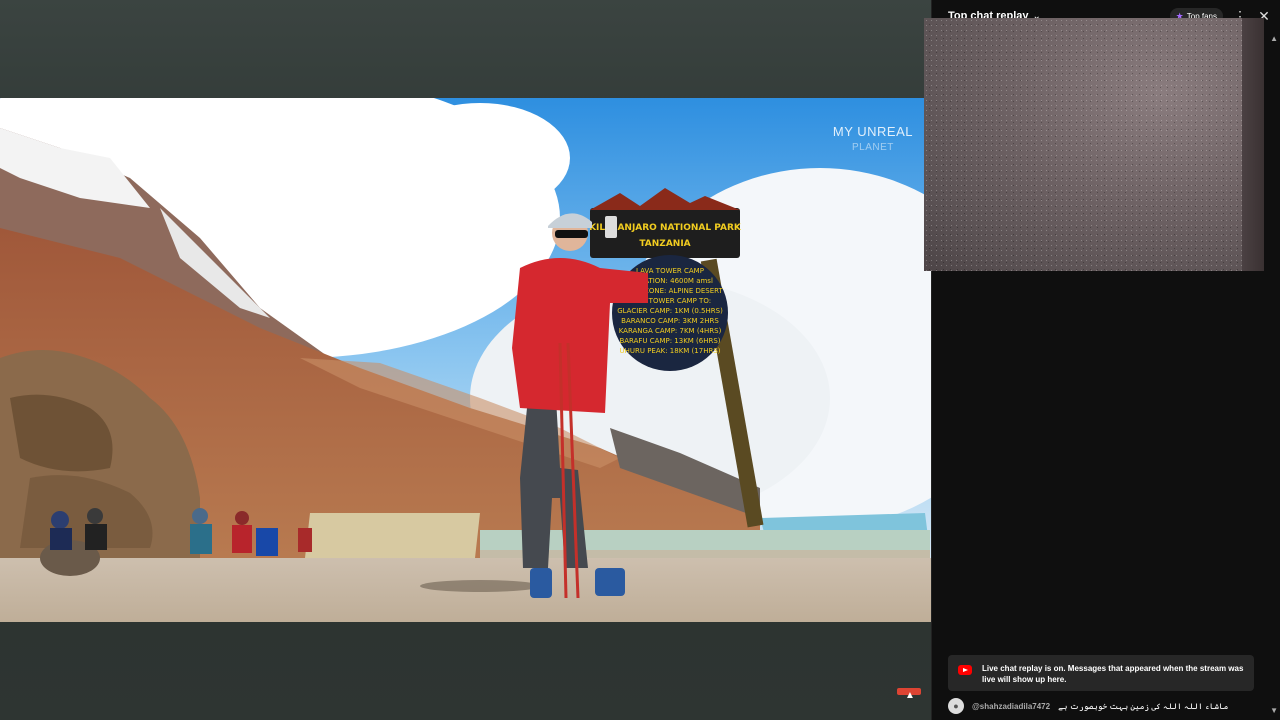 The width and height of the screenshot is (1280, 720). What do you see at coordinates (1253, 144) in the screenshot?
I see `webcam-edge` at bounding box center [1253, 144].